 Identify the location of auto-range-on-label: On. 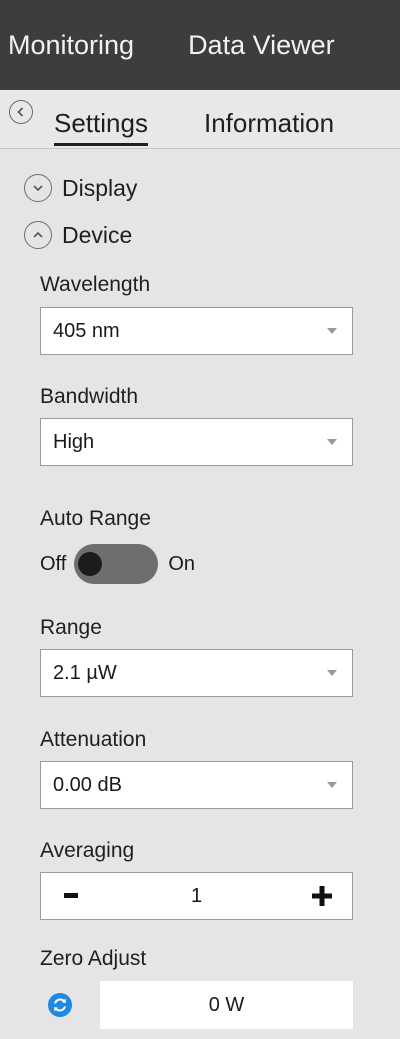
(181, 563).